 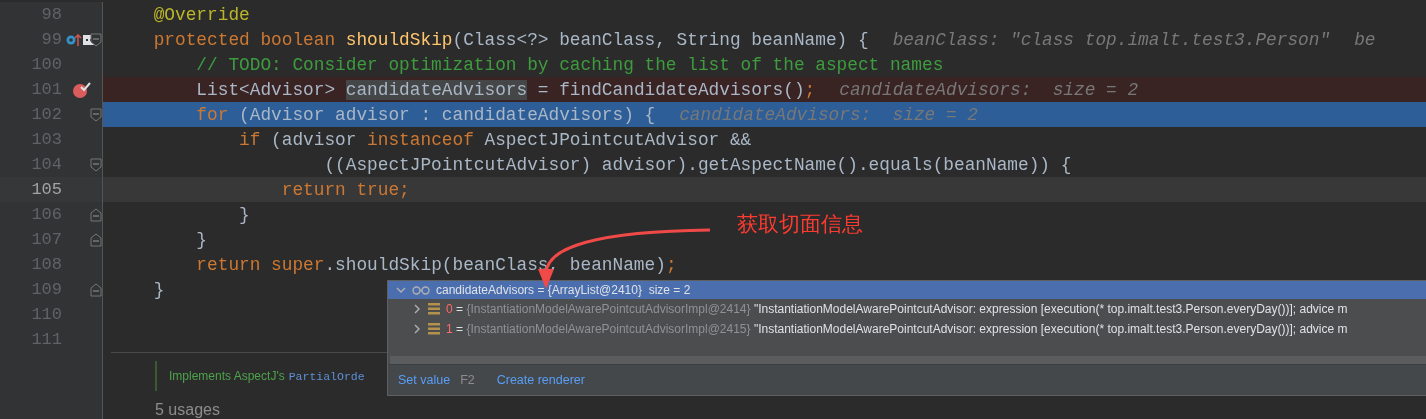 I want to click on variable-value: candidateAdvisors = {ArrayList@2410} size = 2, so click(x=563, y=290).